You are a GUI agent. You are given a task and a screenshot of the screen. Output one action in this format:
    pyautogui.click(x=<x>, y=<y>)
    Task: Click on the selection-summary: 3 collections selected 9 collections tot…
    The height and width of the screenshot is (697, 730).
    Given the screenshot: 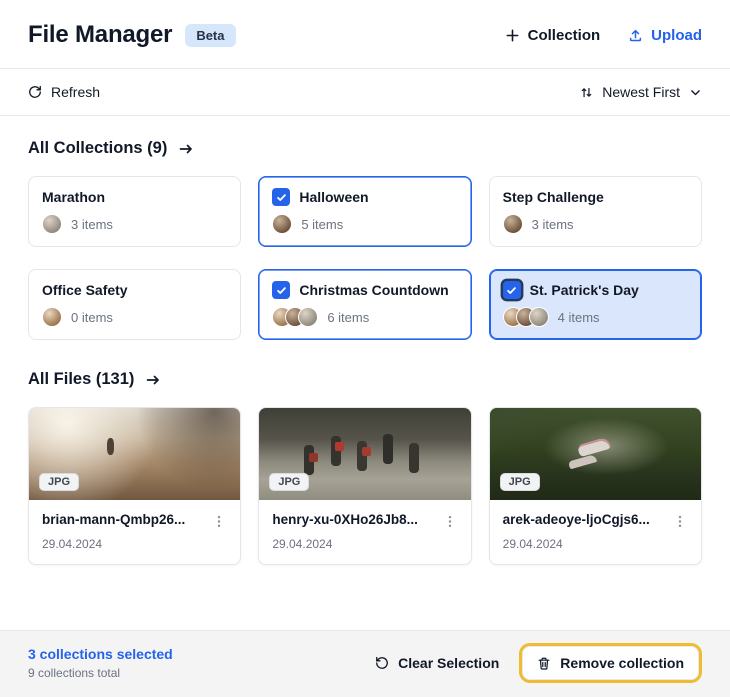 What is the action you would take?
    pyautogui.click(x=100, y=663)
    